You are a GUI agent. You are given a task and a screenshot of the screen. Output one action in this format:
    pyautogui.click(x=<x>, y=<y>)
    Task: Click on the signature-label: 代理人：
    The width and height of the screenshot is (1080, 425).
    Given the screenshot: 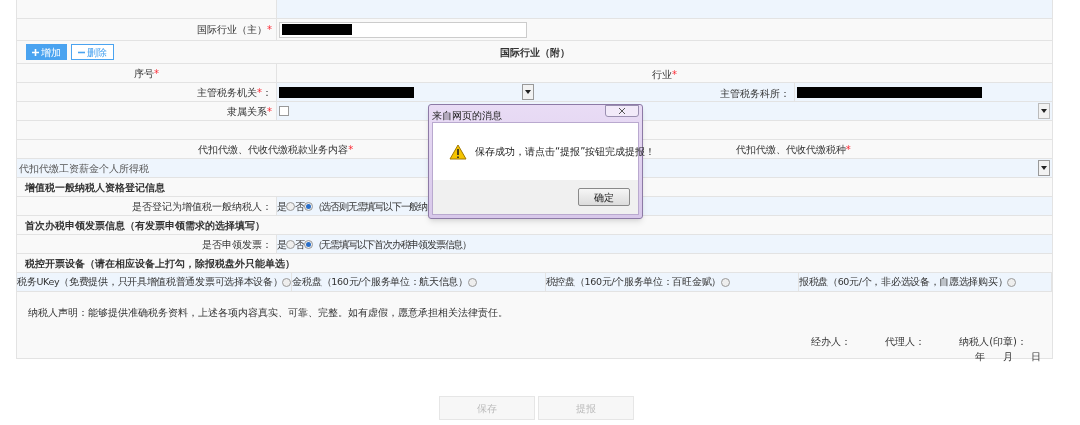 What is the action you would take?
    pyautogui.click(x=905, y=342)
    